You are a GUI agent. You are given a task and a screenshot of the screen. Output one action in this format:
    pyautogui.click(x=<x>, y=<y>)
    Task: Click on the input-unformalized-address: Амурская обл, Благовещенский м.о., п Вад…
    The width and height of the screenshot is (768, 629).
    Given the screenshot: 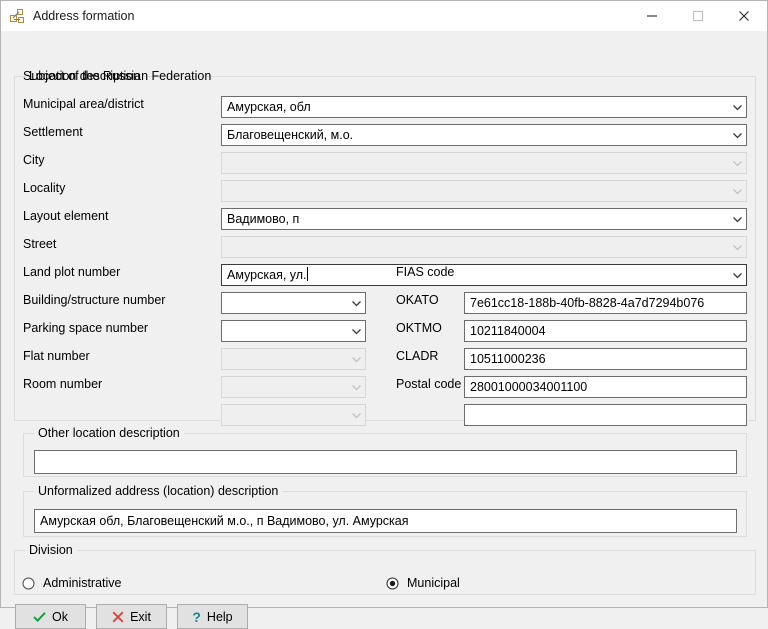 What is the action you would take?
    pyautogui.click(x=385, y=521)
    